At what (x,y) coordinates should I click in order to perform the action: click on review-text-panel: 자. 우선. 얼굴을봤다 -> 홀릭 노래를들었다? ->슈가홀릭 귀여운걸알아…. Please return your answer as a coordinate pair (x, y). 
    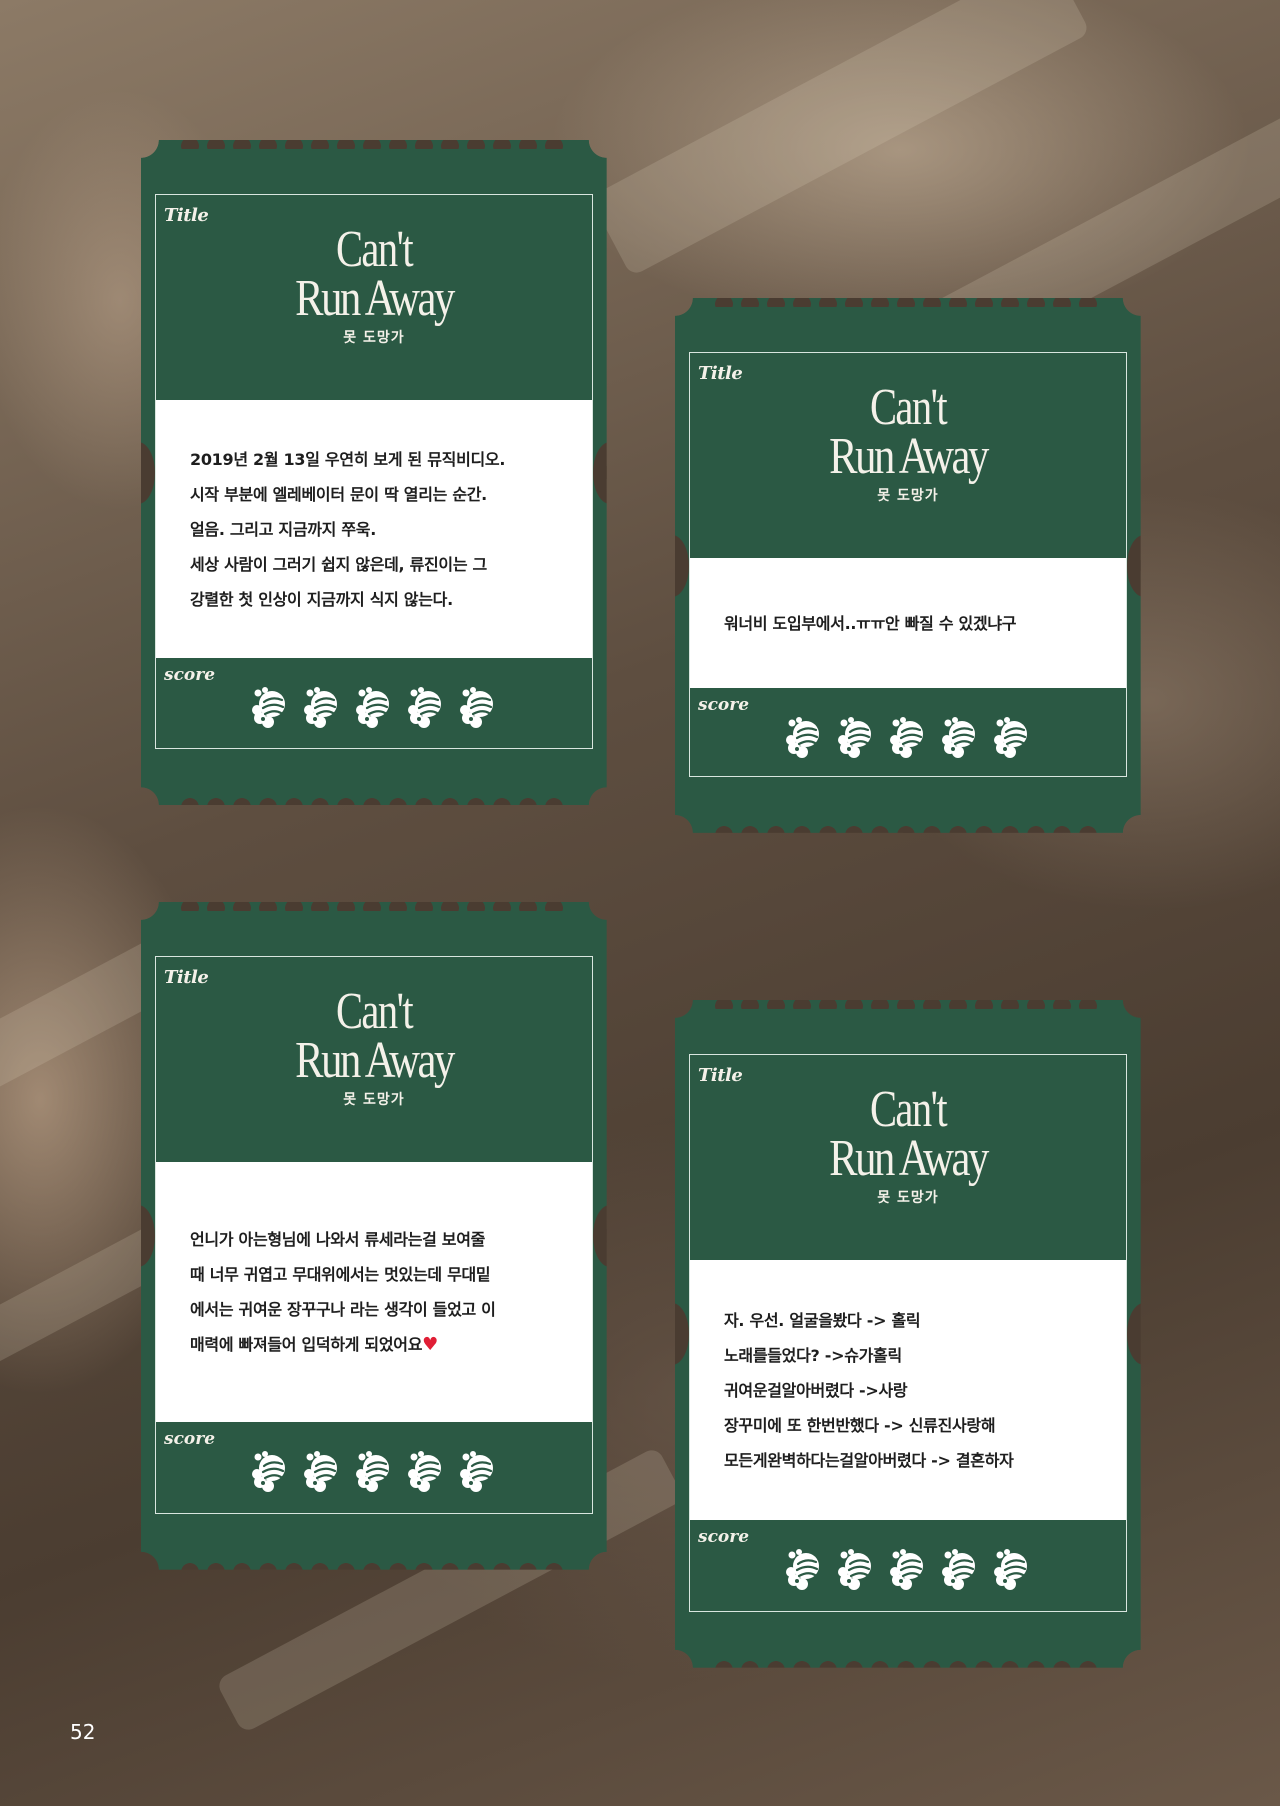
    Looking at the image, I should click on (908, 1390).